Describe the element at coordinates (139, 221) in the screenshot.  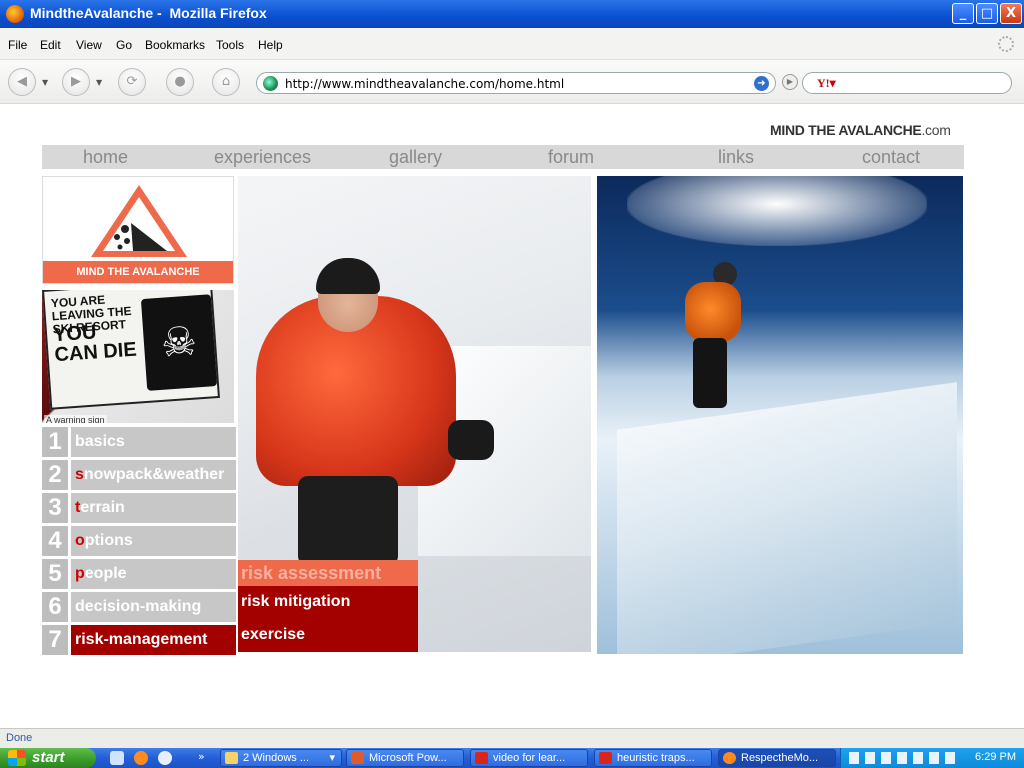
I see `avalanche-warning-triangle-icon` at that location.